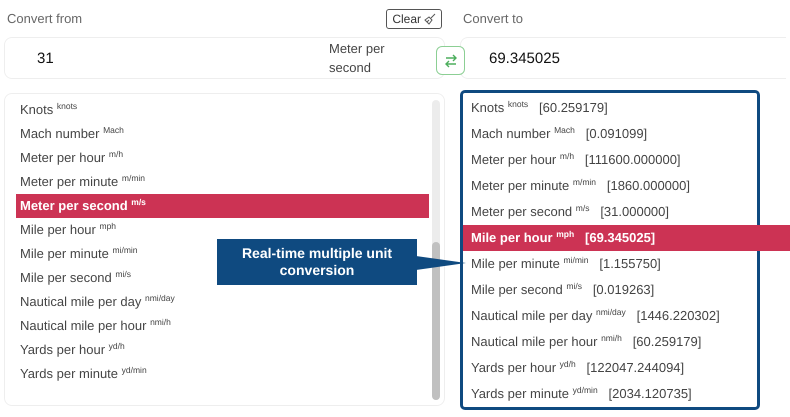 This screenshot has width=790, height=417. I want to click on broom-icon, so click(430, 18).